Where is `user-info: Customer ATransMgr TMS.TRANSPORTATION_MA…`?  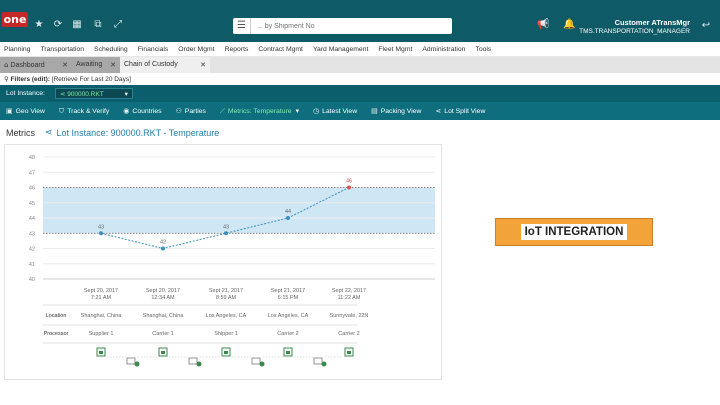
user-info: Customer ATransMgr TMS.TRANSPORTATION_MA… is located at coordinates (634, 27).